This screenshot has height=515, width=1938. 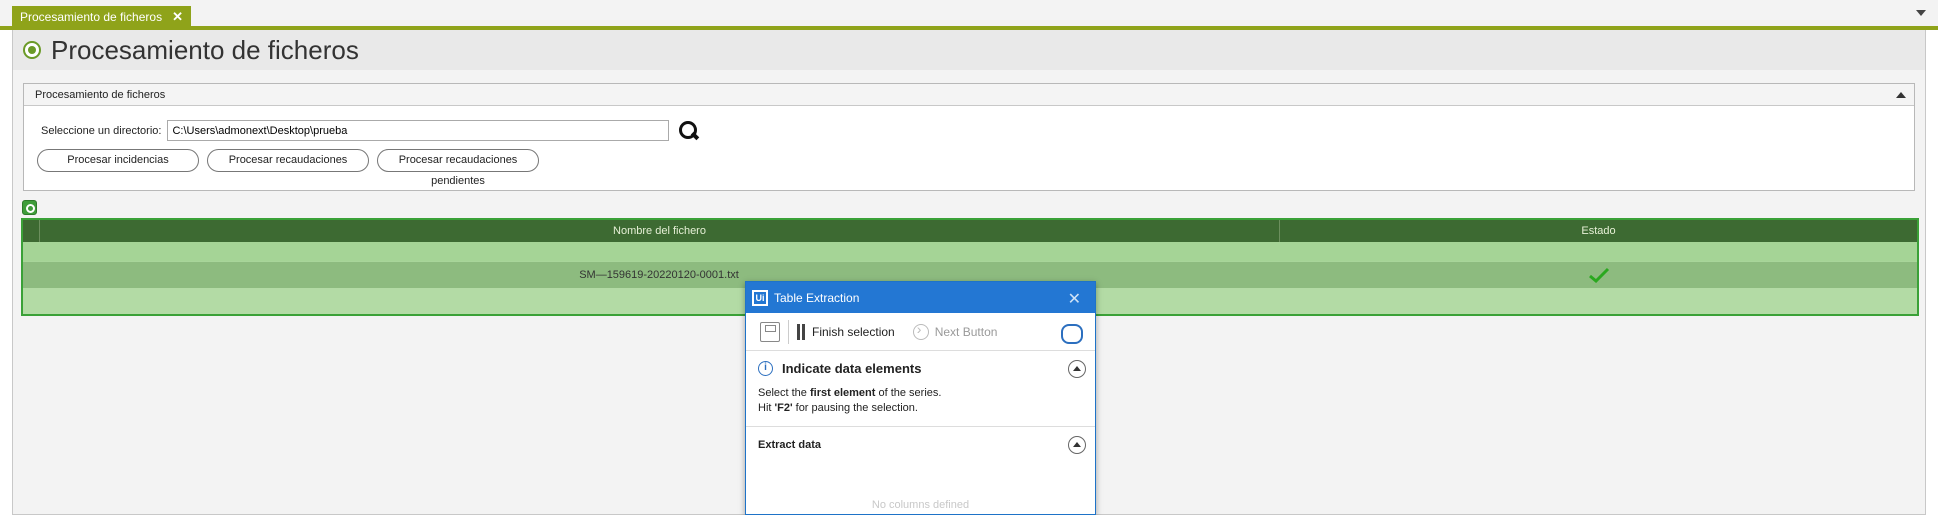 What do you see at coordinates (920, 505) in the screenshot?
I see `empty-columns-text: No columns defined` at bounding box center [920, 505].